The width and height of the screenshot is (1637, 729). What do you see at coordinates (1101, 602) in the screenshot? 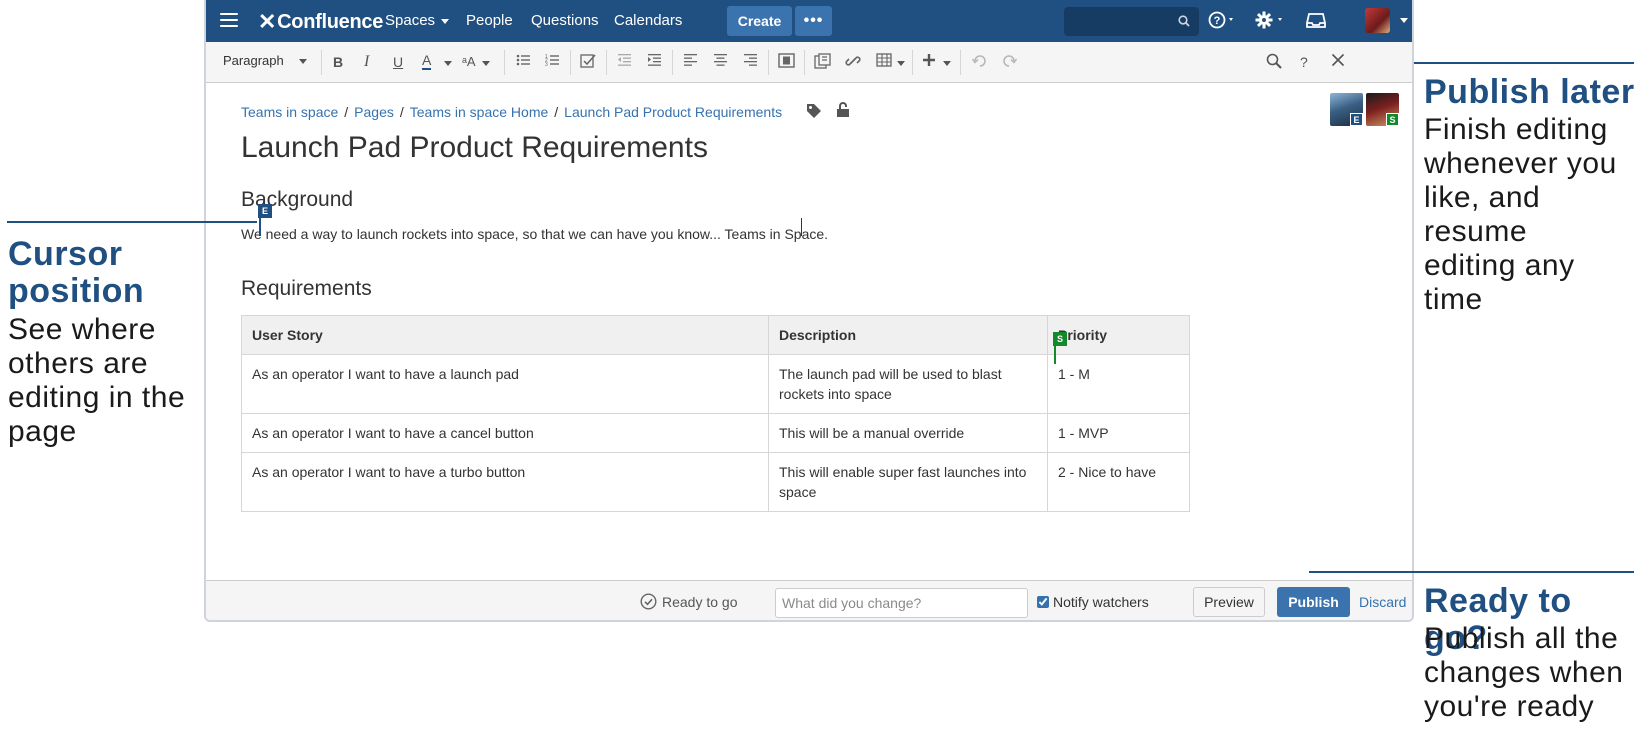
I see `notify-watchers-label: Notify watchers` at bounding box center [1101, 602].